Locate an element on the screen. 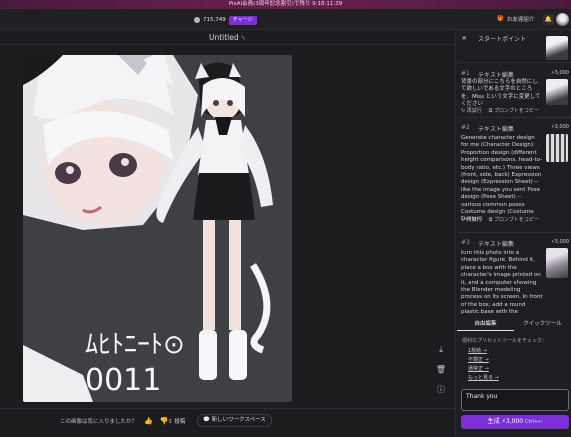 This screenshot has height=437, width=571. new-workspace-label: 新しいワークスペース is located at coordinates (238, 420).